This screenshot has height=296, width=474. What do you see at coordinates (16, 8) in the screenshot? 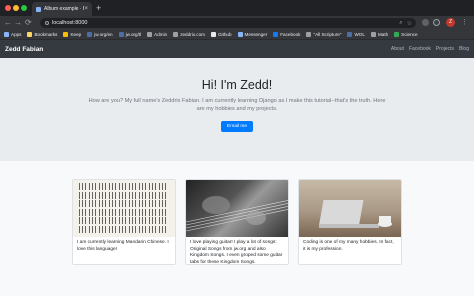
I see `minimize-window-button` at bounding box center [16, 8].